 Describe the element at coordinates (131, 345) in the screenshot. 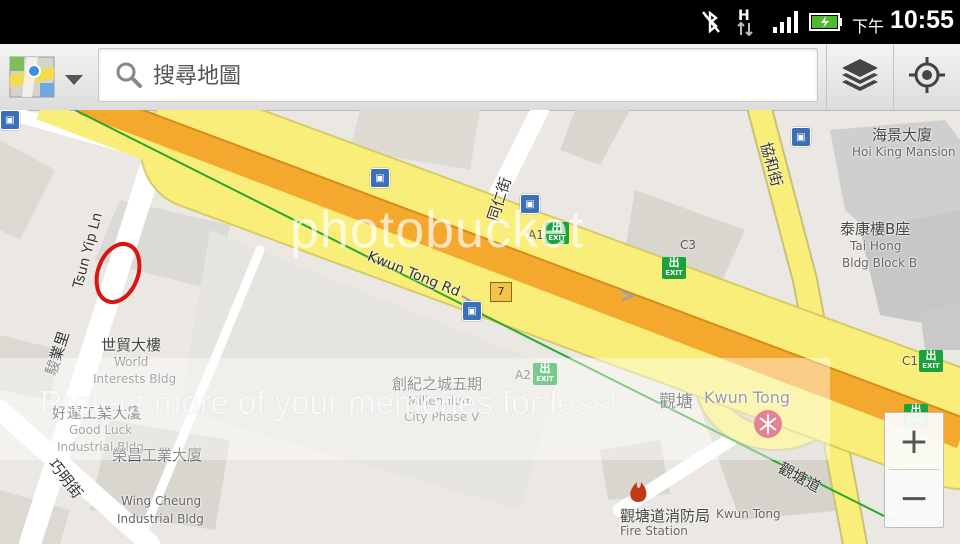

I see `place-world-interests-zh: 世貿大樓` at that location.